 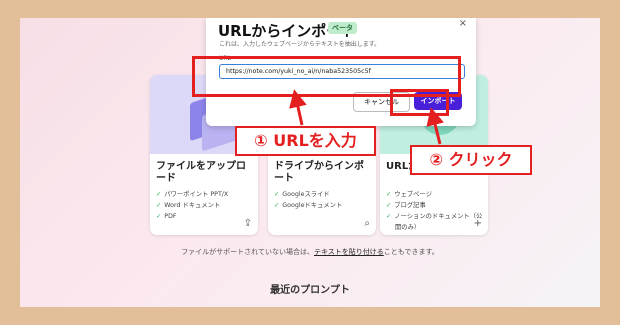 What do you see at coordinates (408, 227) in the screenshot?
I see `list-item: 開のみ）` at bounding box center [408, 227].